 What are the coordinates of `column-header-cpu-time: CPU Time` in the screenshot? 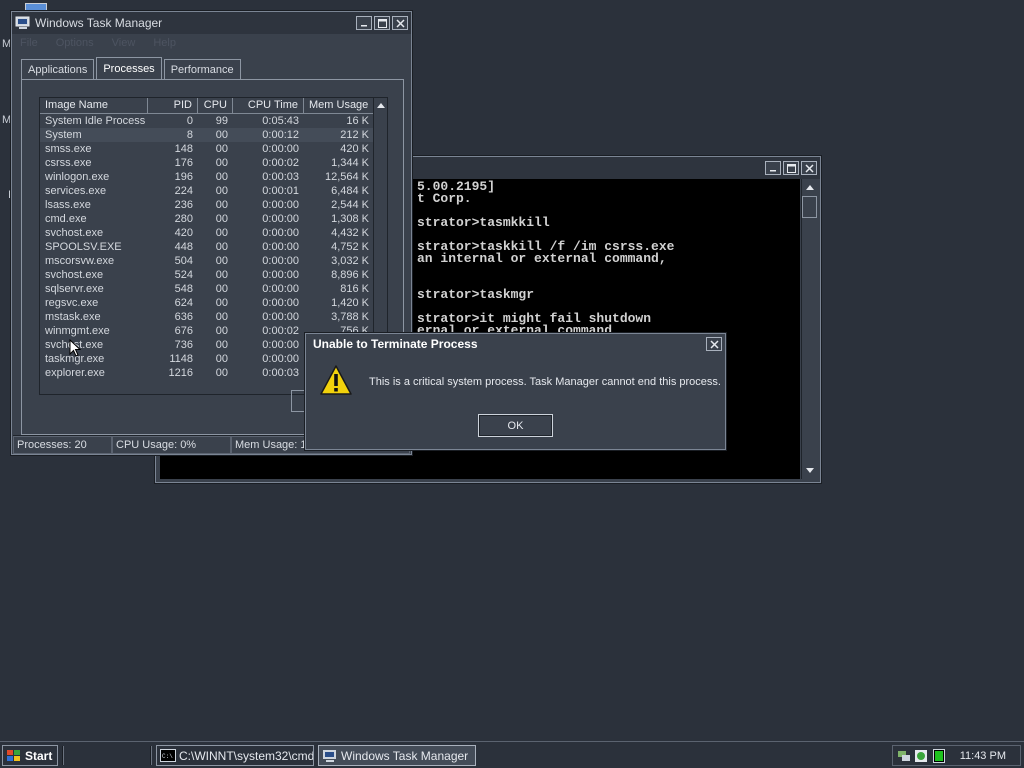 It's located at (268, 106).